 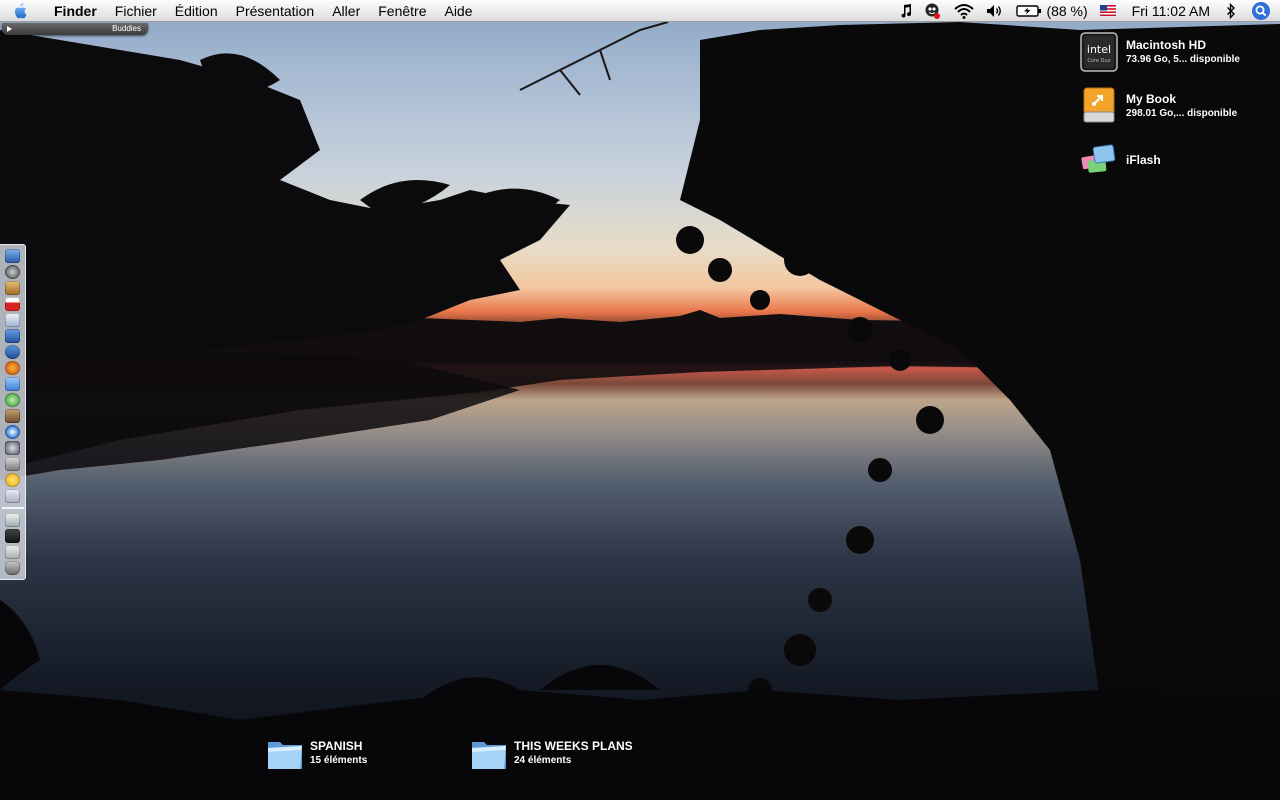 I want to click on dock, so click(x=13, y=412).